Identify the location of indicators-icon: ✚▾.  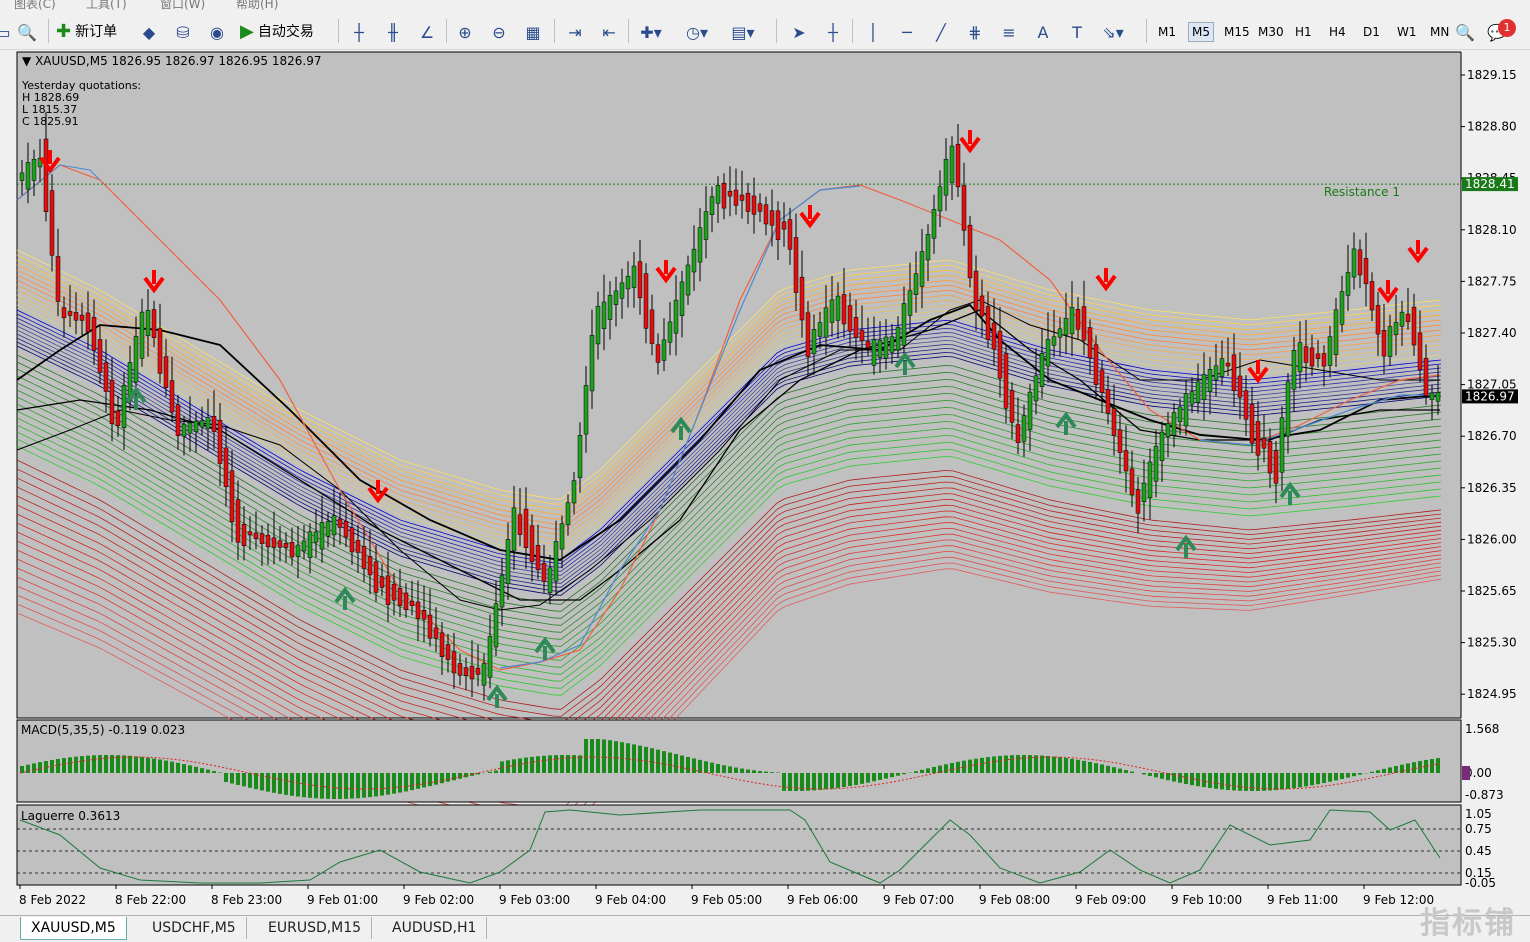
(651, 32).